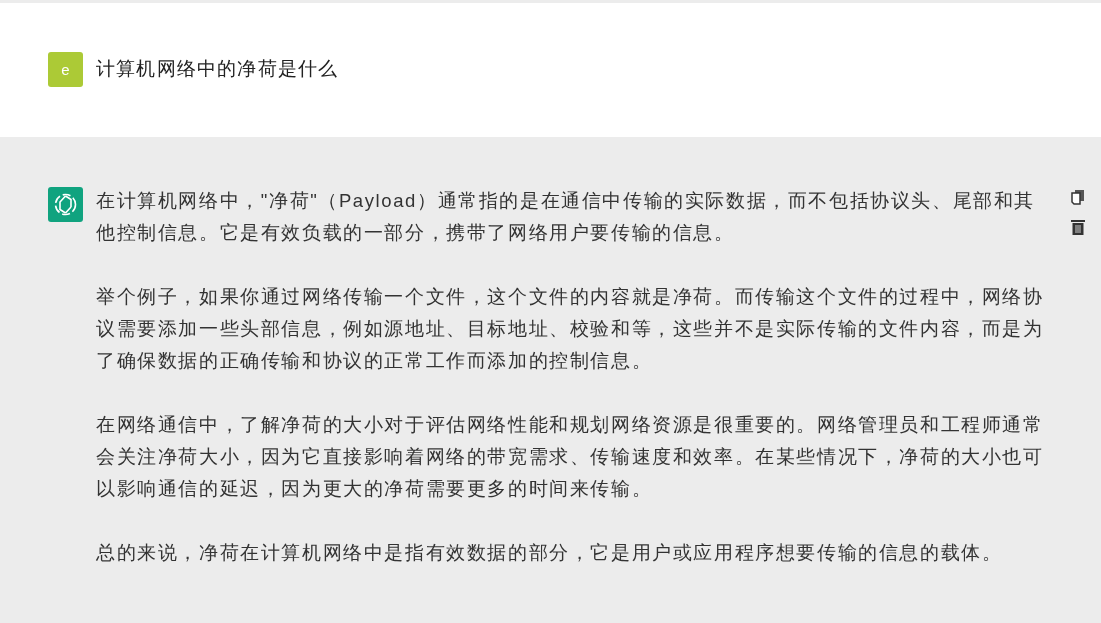  What do you see at coordinates (566, 217) in the screenshot?
I see `answer-paragraph: 在计算机网络中，"净荷"（Payload）通常指的是在通信中传输的实际数据，而不包括协议头、尾部和其他控制信息。它是有效负载的一部分，携带了网络用户要传输的信息。` at bounding box center [566, 217].